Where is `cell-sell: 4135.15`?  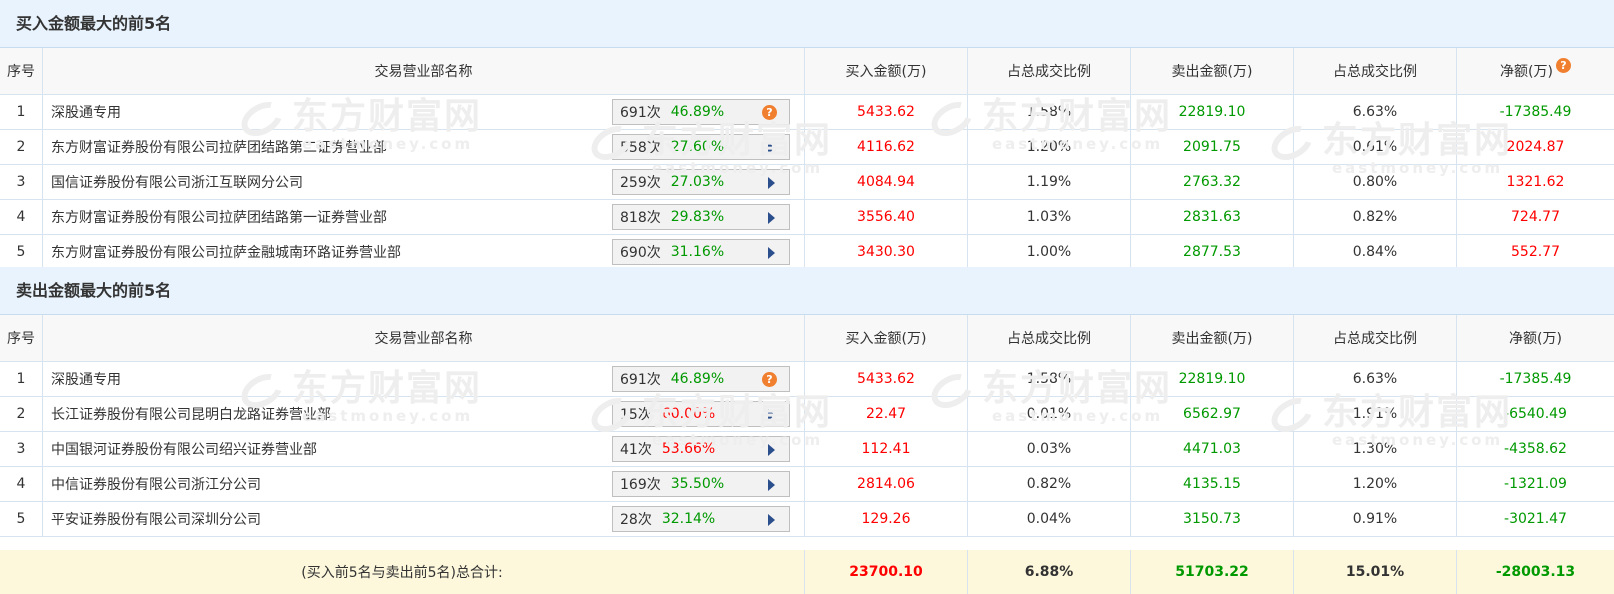
cell-sell: 4135.15 is located at coordinates (1212, 484).